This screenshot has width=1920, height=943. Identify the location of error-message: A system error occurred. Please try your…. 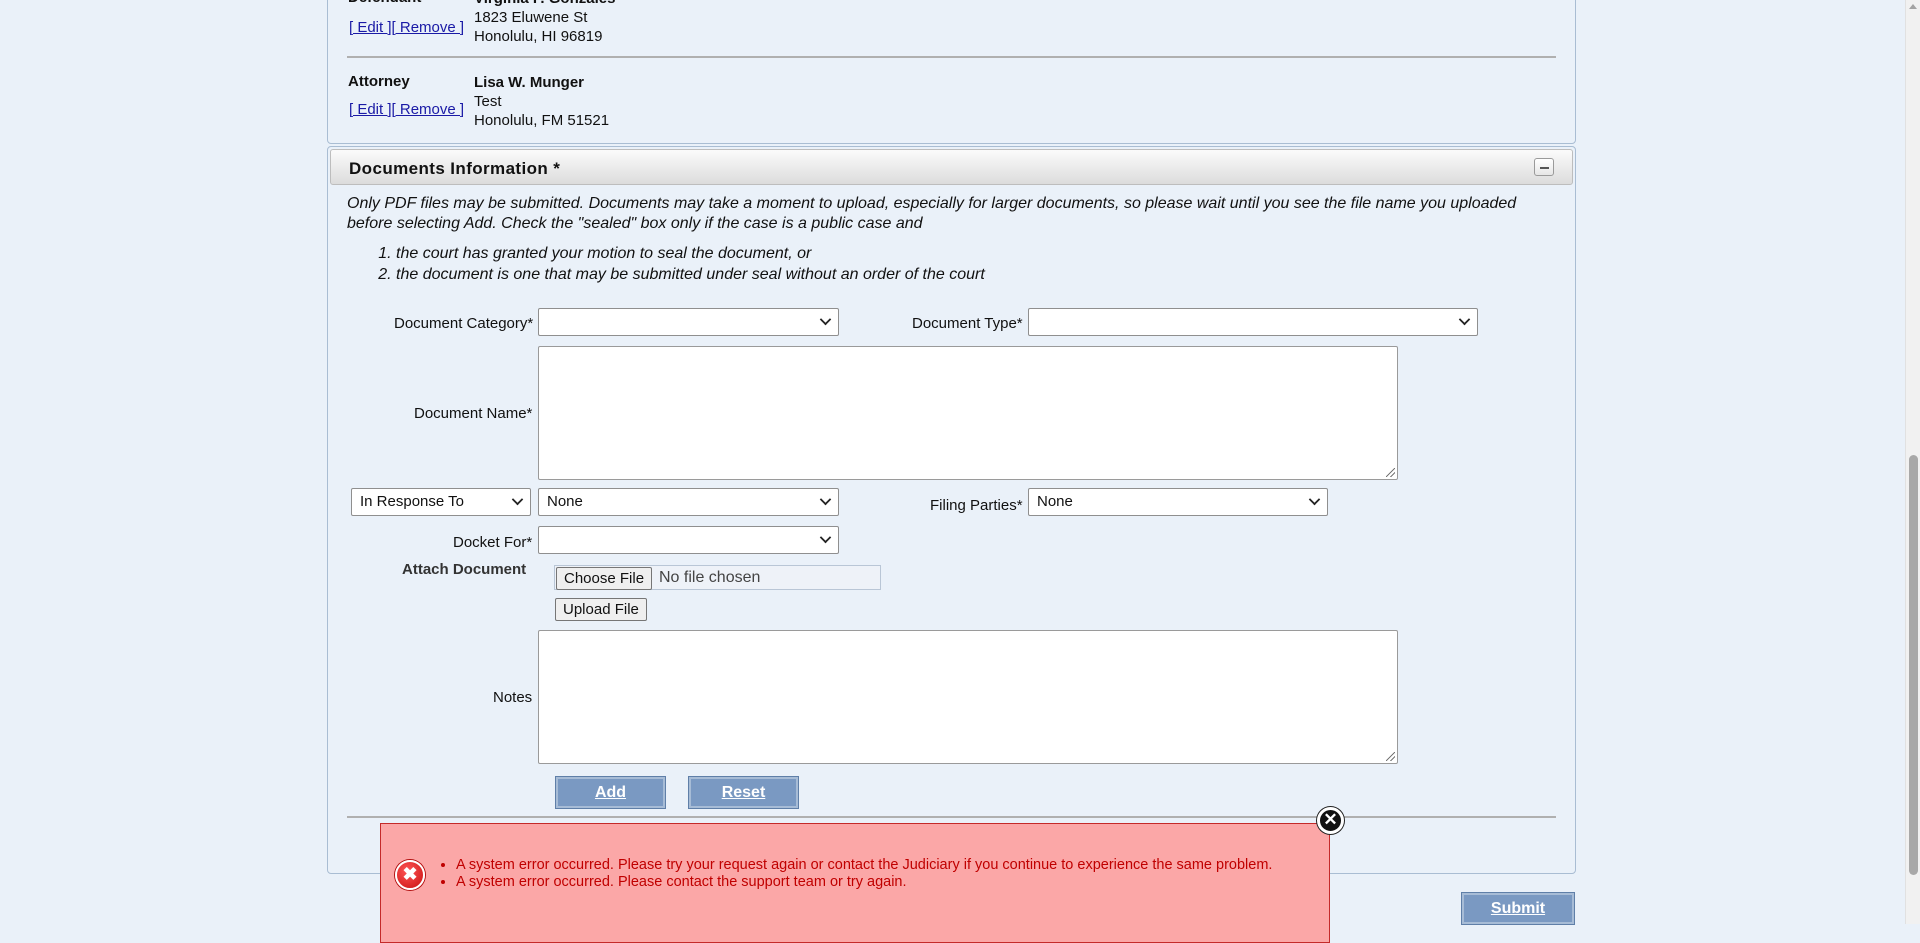
(864, 865).